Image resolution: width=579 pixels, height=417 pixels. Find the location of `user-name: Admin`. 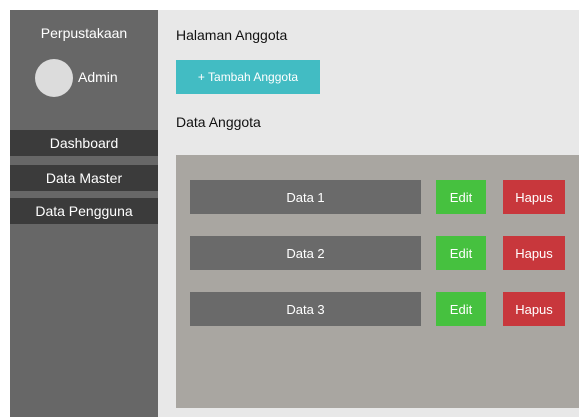

user-name: Admin is located at coordinates (98, 77).